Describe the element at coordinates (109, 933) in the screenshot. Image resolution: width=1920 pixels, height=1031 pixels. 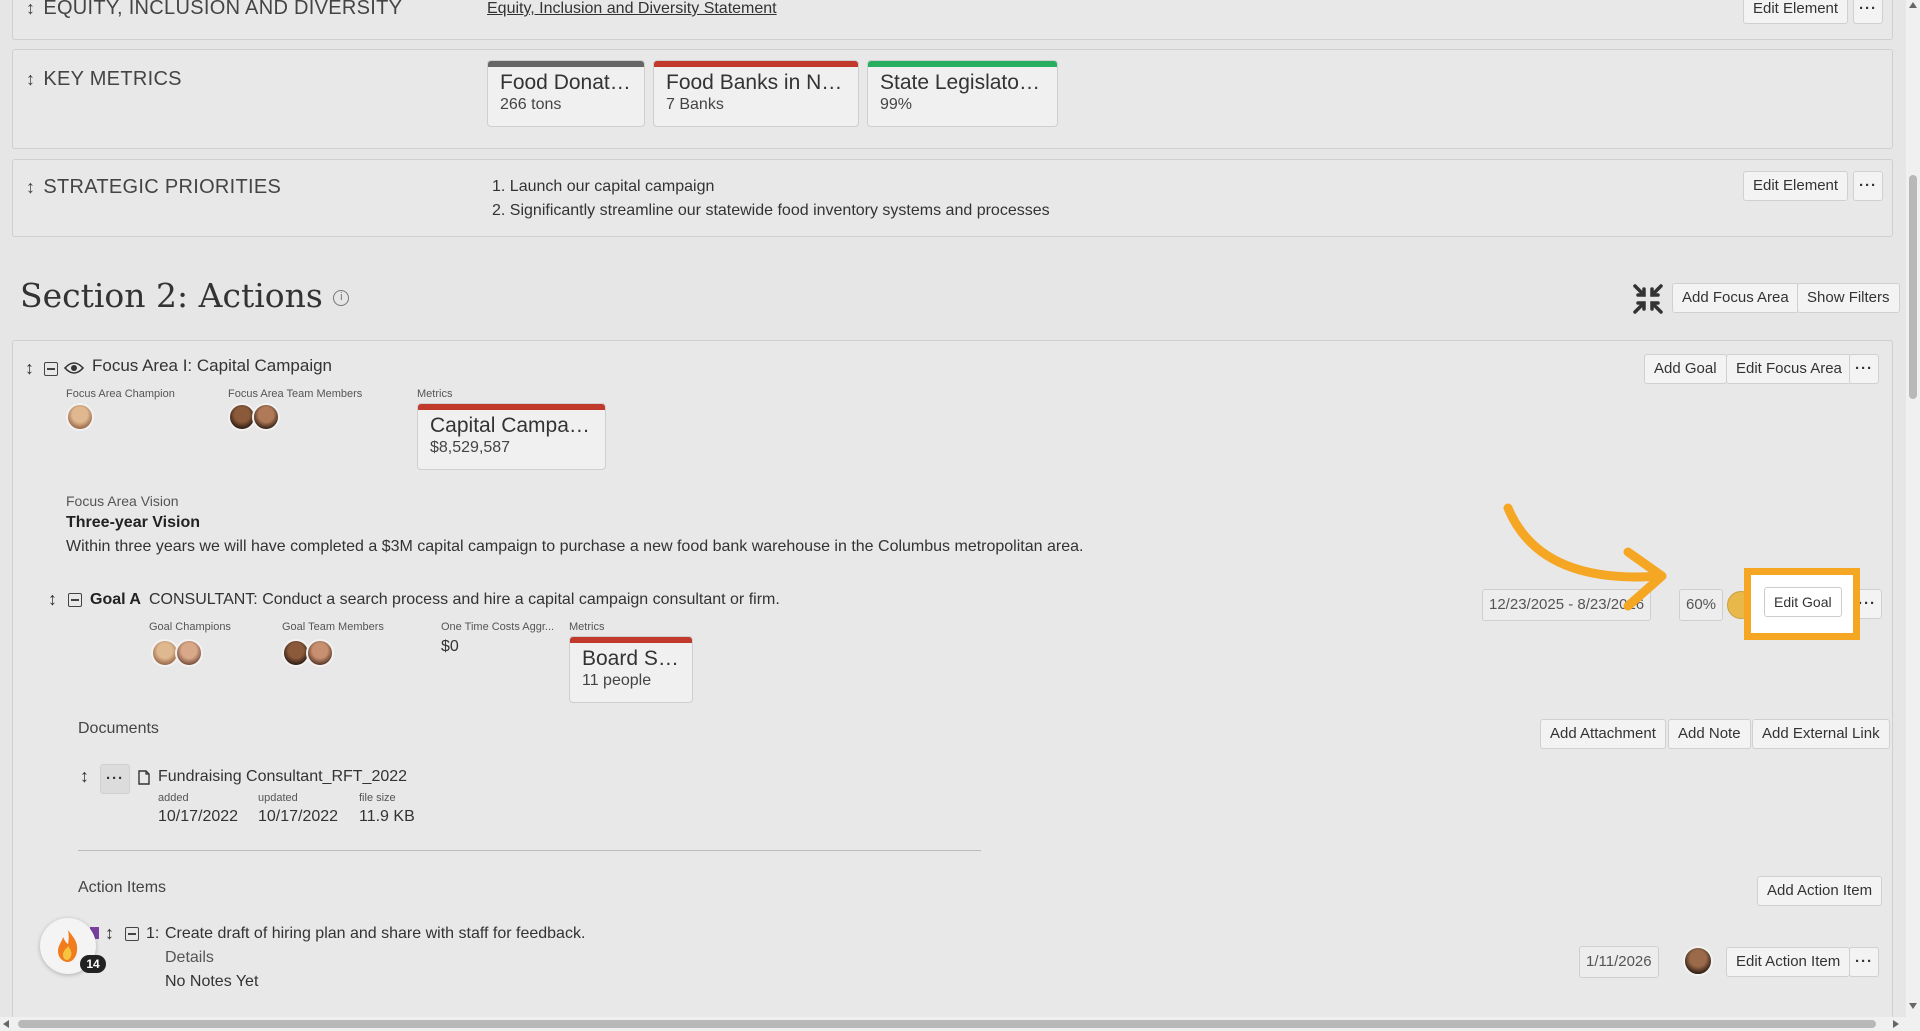
I see `action-drag-handle-icon: ↕` at that location.